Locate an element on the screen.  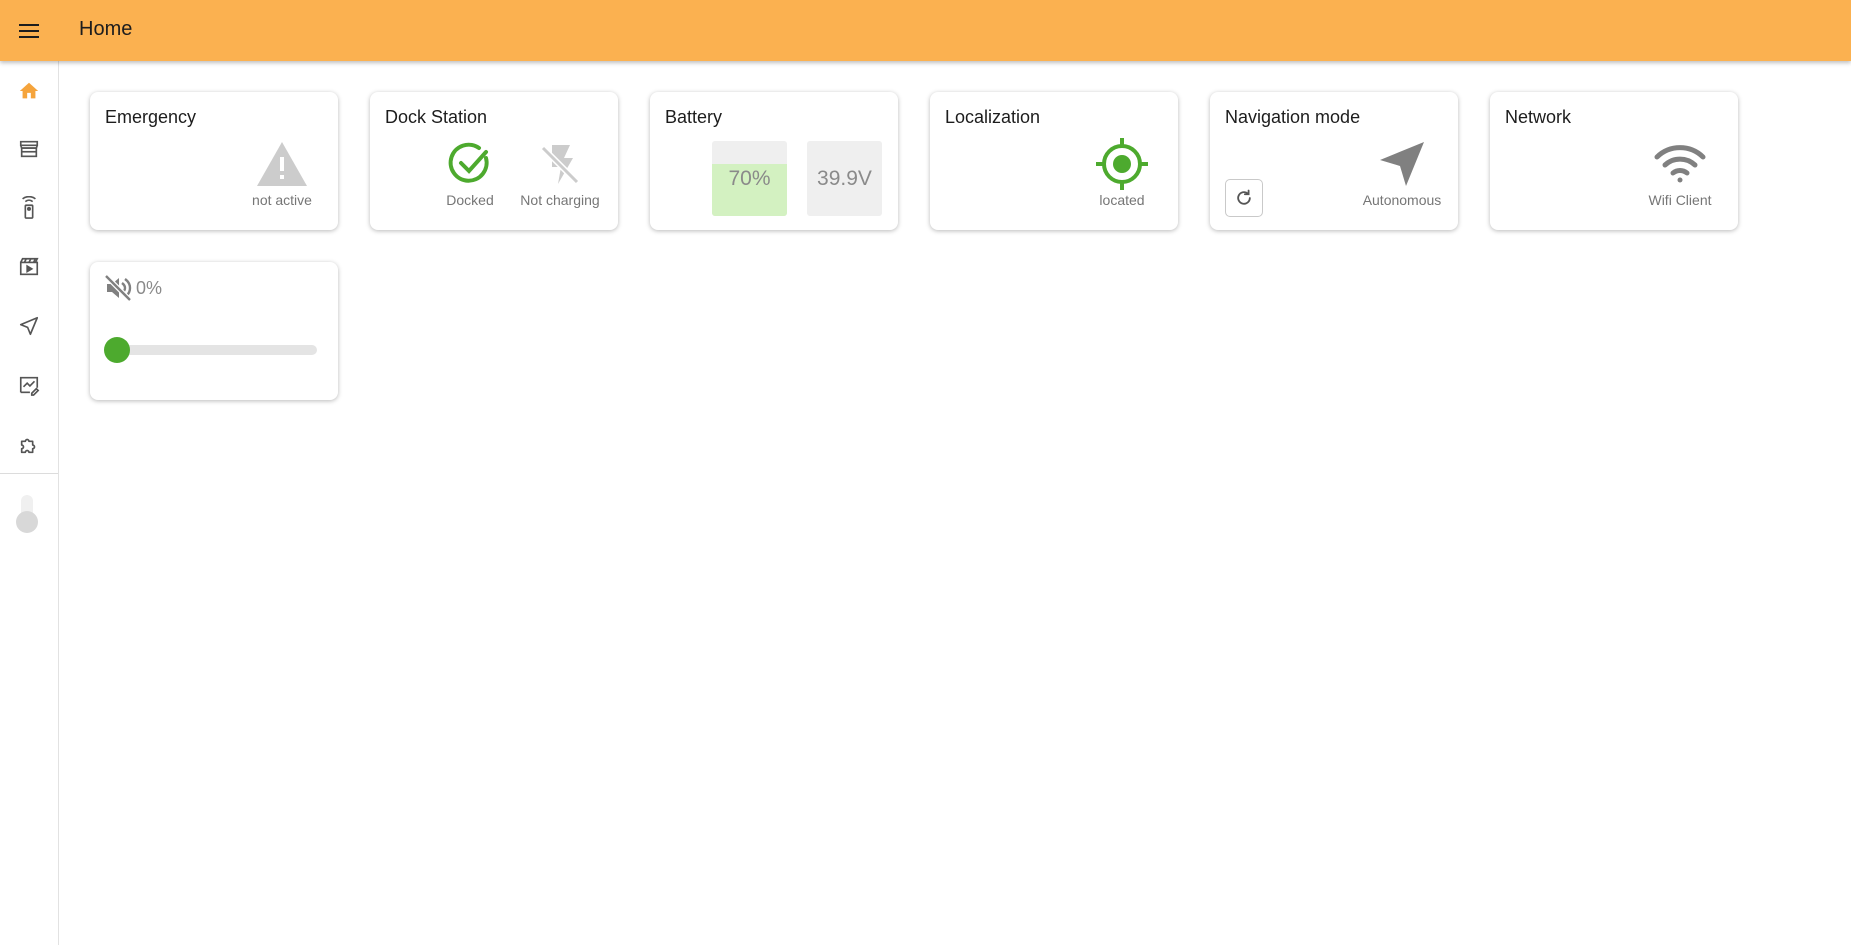
charging-label: Not charging is located at coordinates (560, 200).